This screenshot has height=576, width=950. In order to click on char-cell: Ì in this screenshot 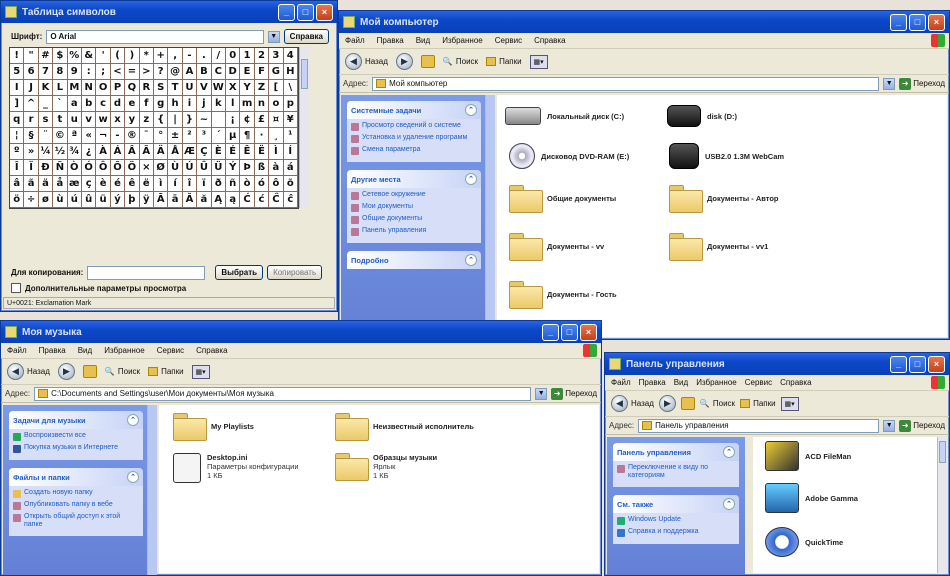, I will do `click(276, 152)`.